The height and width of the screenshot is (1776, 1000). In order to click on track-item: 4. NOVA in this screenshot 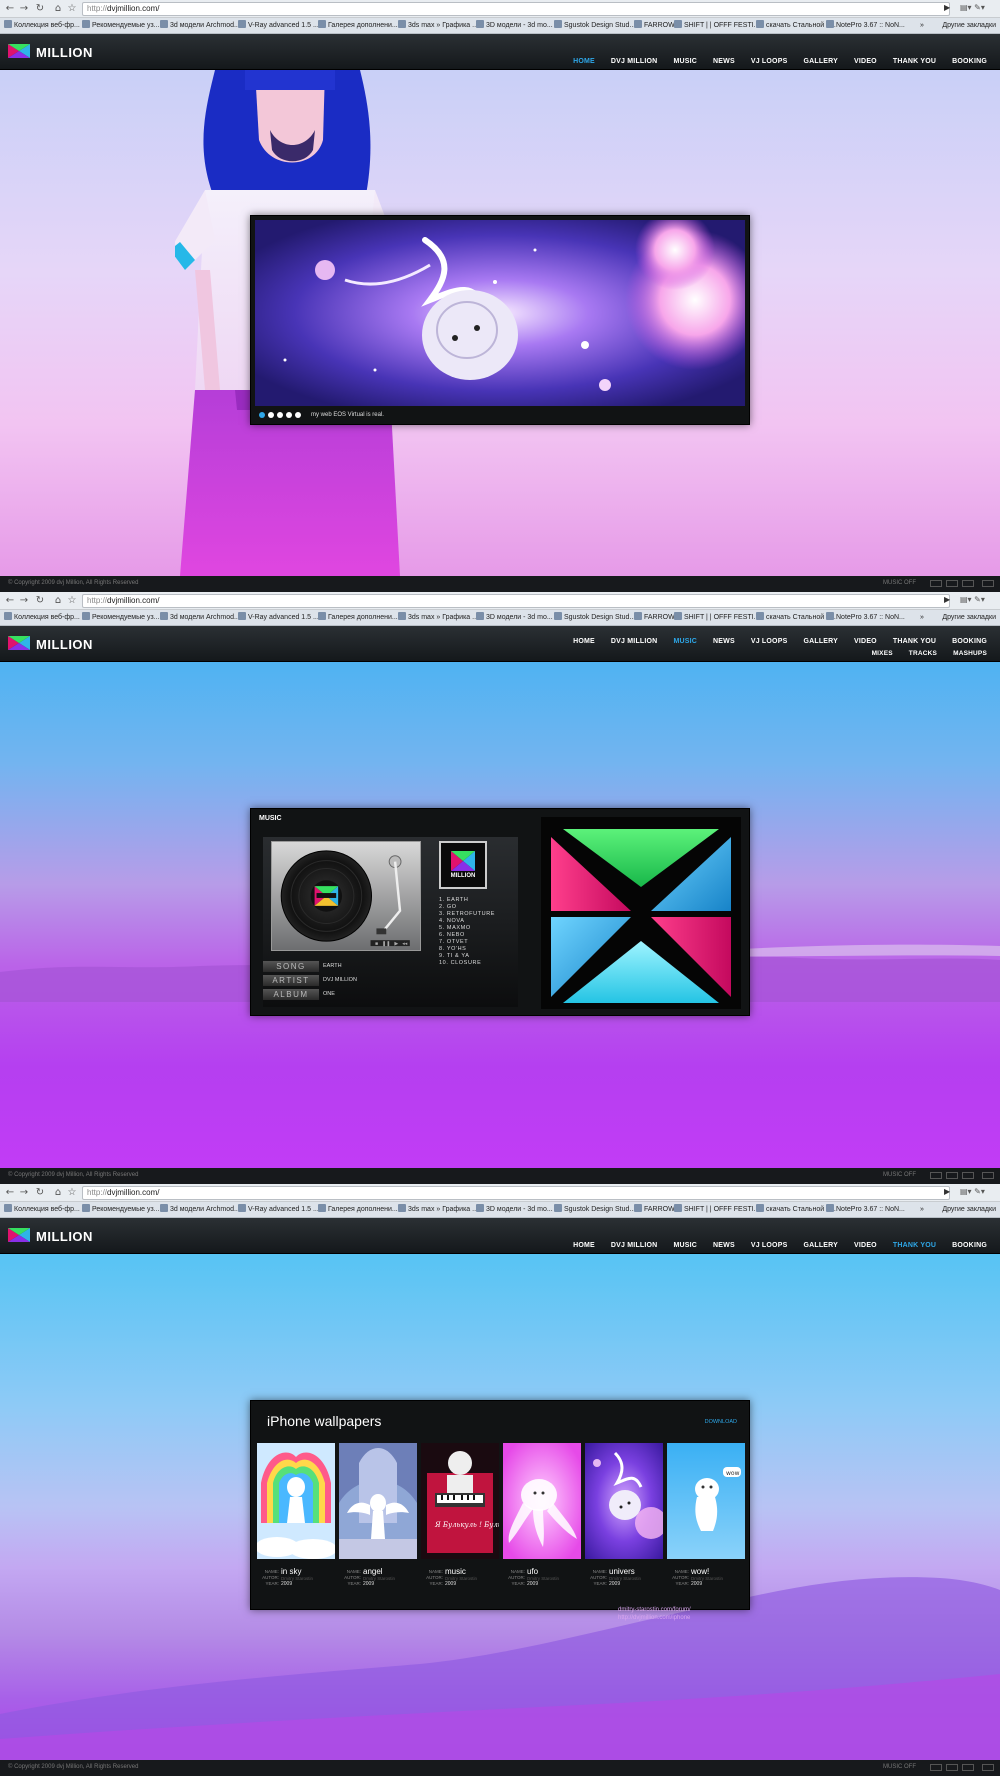, I will do `click(467, 921)`.